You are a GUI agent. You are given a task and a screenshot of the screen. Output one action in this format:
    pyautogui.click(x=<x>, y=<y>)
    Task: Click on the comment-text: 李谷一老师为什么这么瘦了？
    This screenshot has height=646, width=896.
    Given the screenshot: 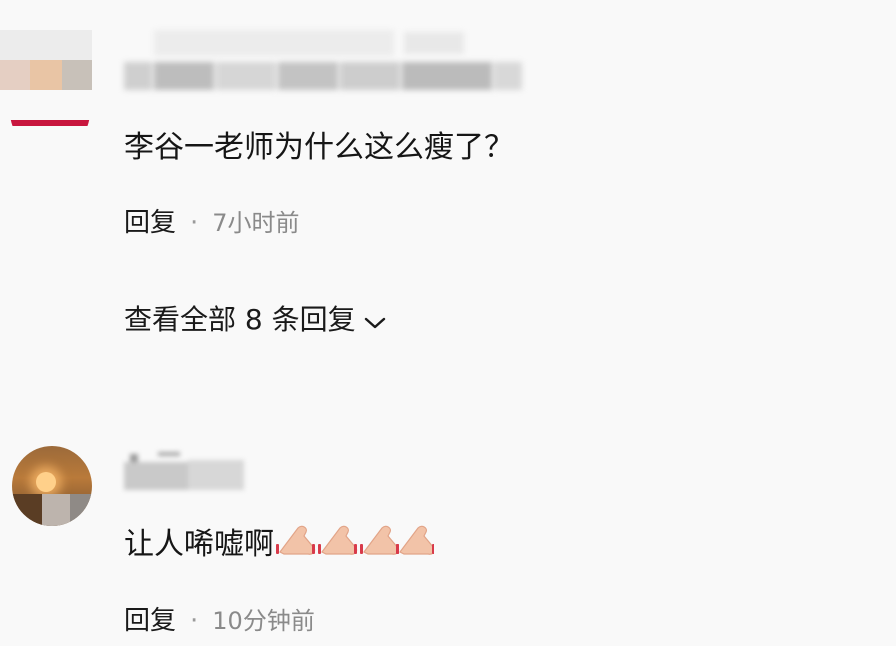 What is the action you would take?
    pyautogui.click(x=319, y=147)
    